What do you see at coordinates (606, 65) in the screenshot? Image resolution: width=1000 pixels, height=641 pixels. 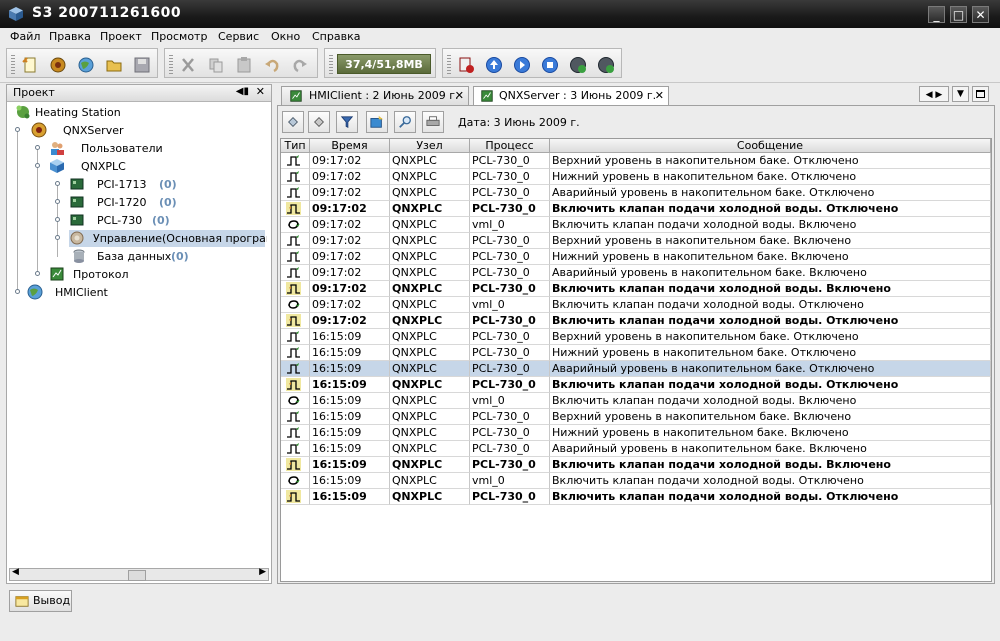 I see `connect-stop-icon` at bounding box center [606, 65].